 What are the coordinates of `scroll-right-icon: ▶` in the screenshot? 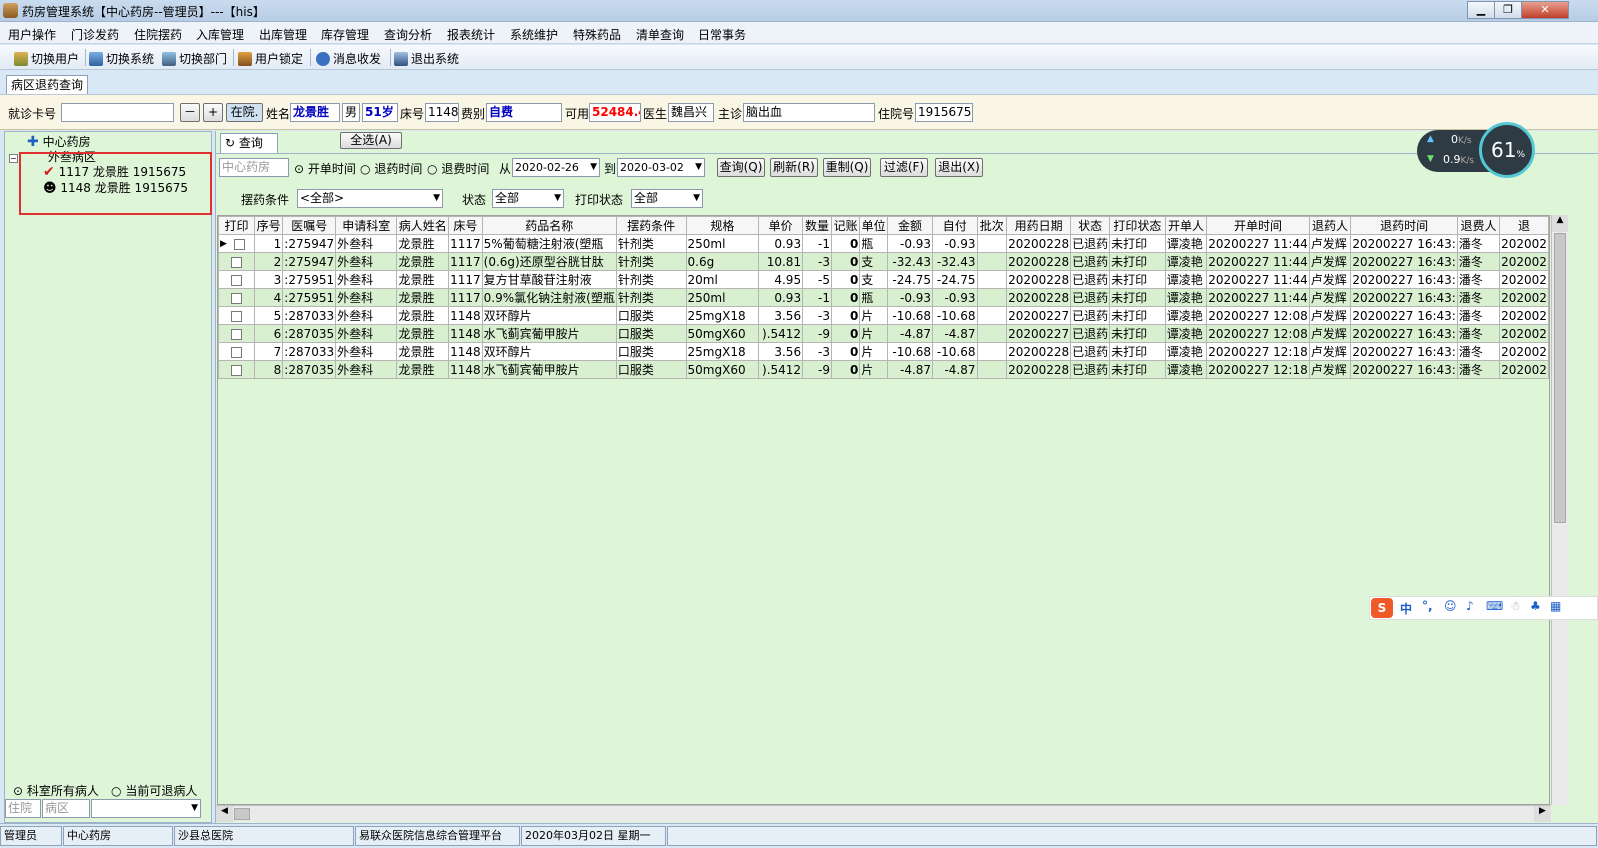 It's located at (1542, 814).